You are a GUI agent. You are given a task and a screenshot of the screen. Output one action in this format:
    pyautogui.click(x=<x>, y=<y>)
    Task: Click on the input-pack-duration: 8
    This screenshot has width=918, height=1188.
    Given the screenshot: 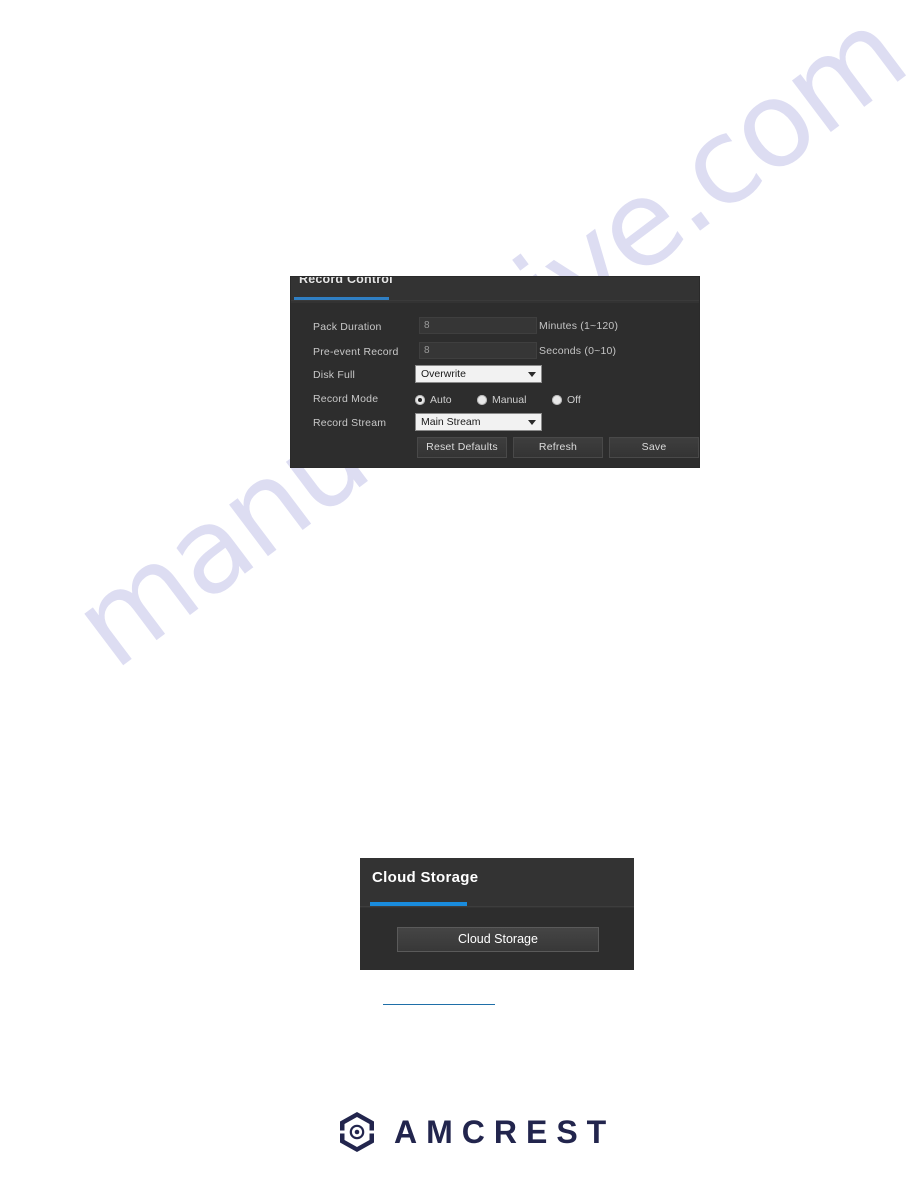 What is the action you would take?
    pyautogui.click(x=478, y=325)
    